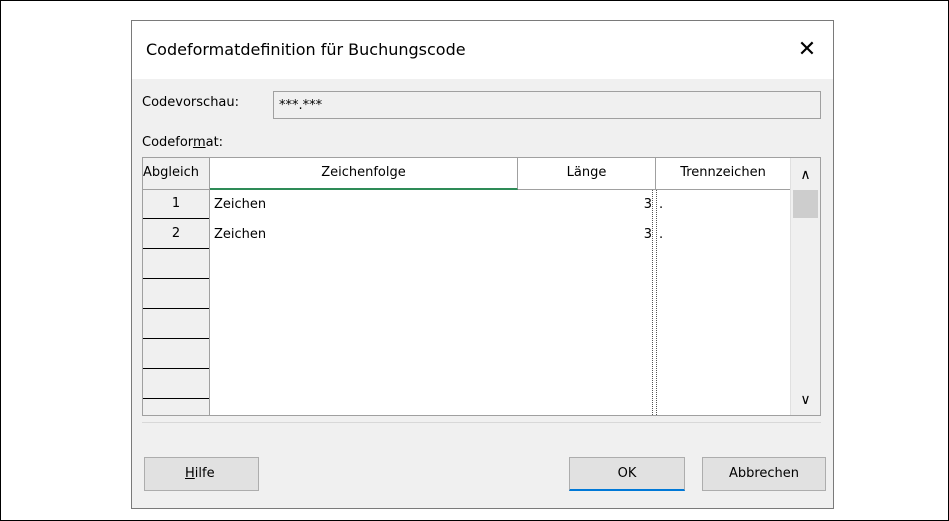 This screenshot has width=949, height=521. I want to click on scroll-down-icon: ∨, so click(805, 400).